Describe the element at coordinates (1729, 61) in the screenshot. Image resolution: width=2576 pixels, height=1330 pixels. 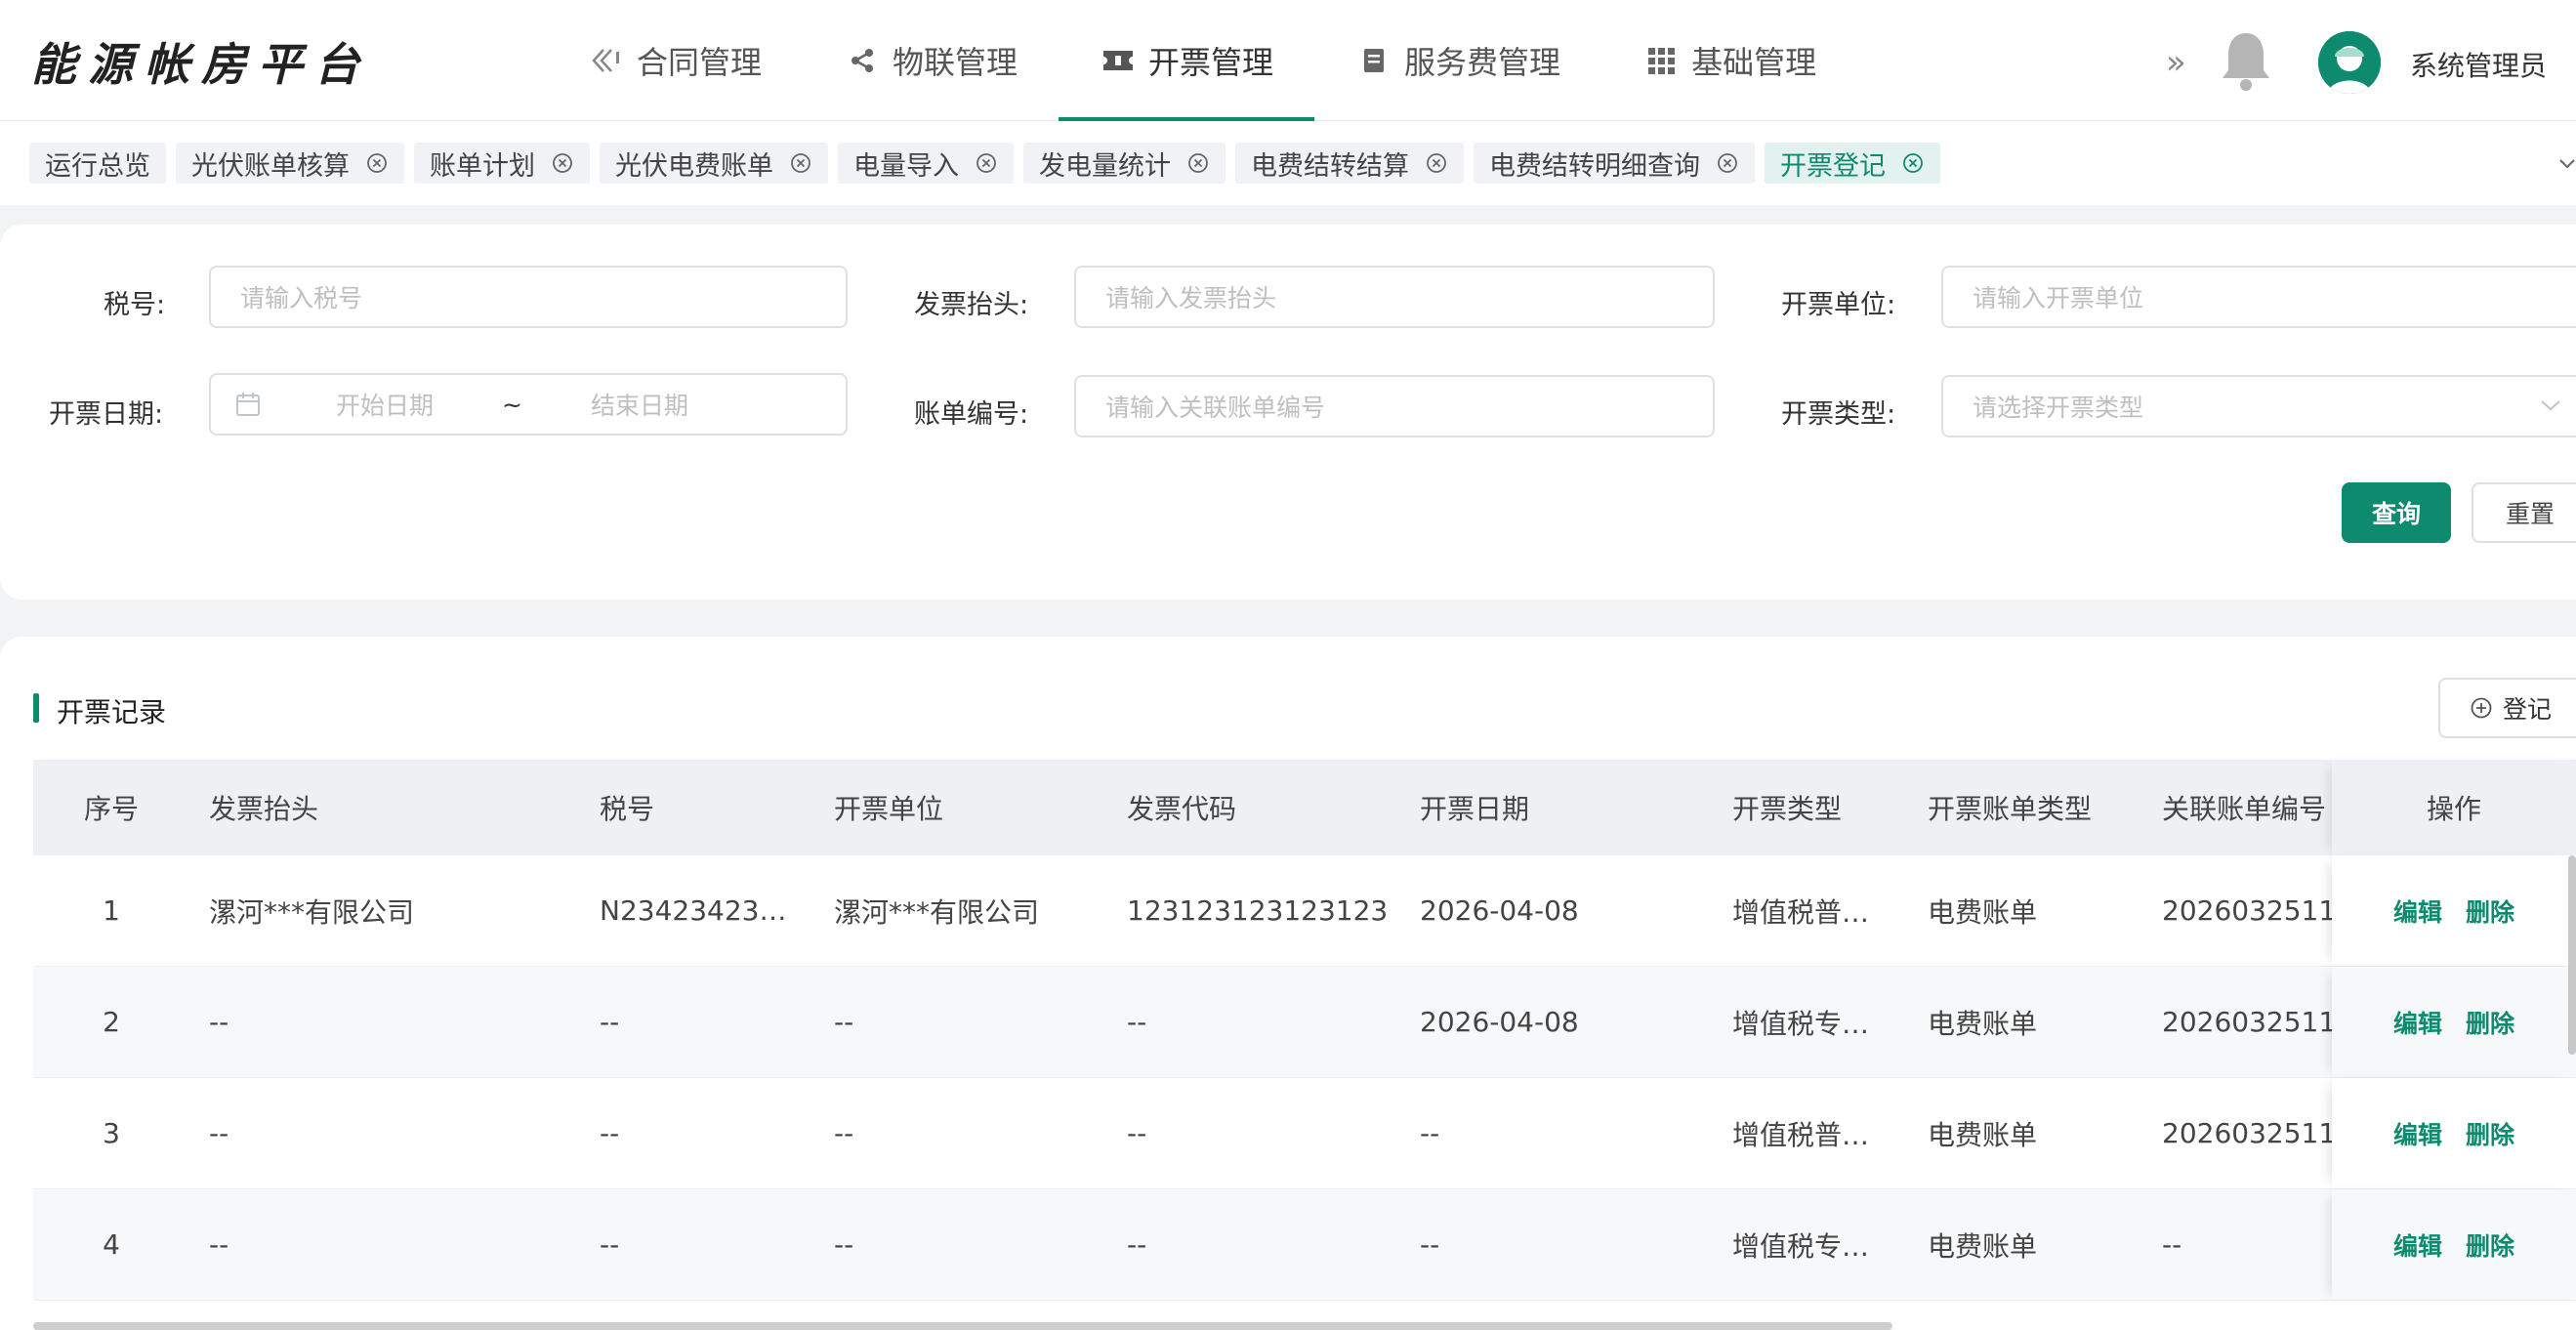
I see `nav-item-basic: 基础管理` at that location.